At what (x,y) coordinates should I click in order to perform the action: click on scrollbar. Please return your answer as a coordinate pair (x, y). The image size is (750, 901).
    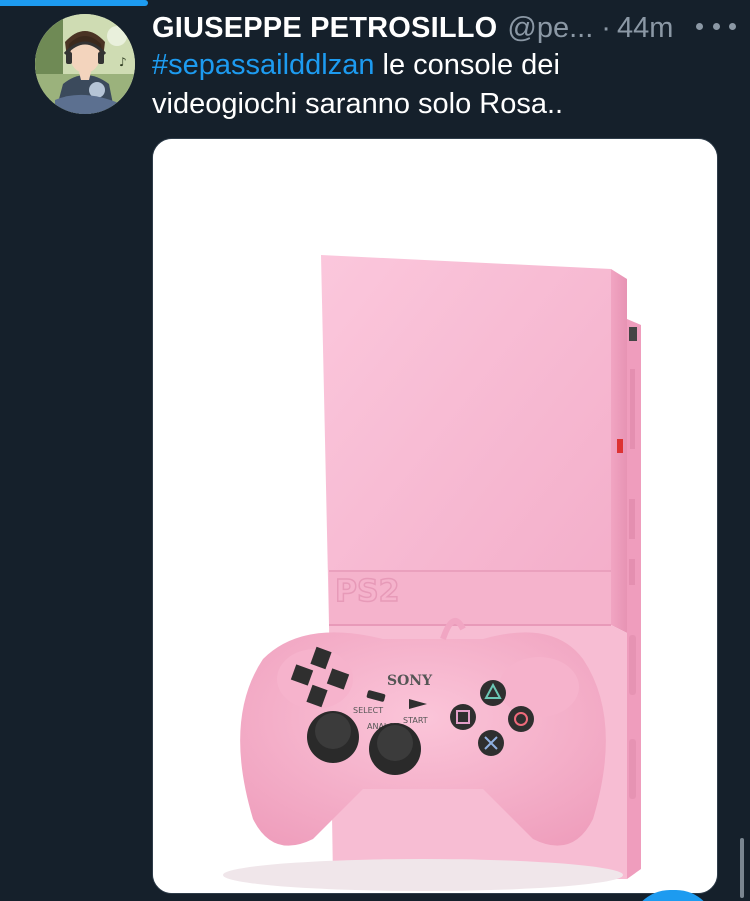
    Looking at the image, I should click on (742, 868).